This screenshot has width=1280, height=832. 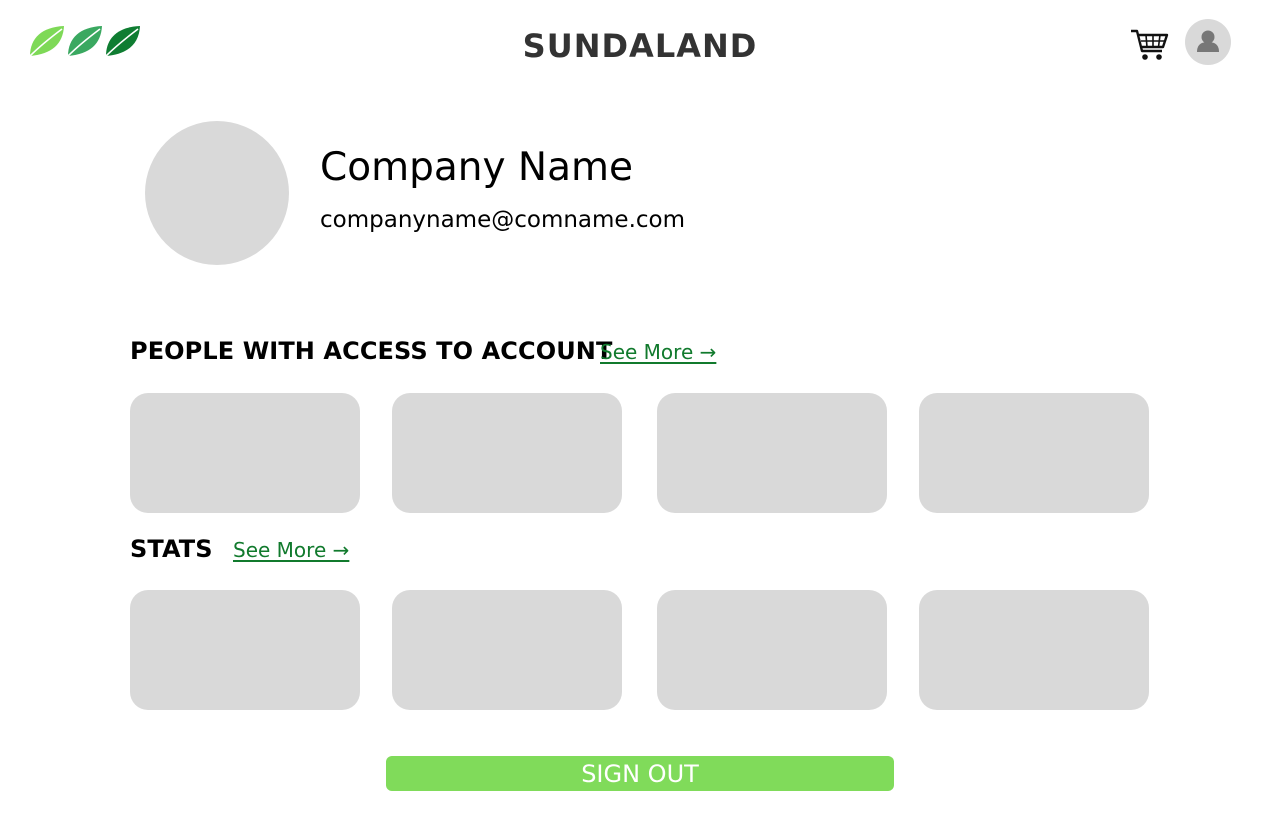 I want to click on shopping-cart-icon, so click(x=1149, y=44).